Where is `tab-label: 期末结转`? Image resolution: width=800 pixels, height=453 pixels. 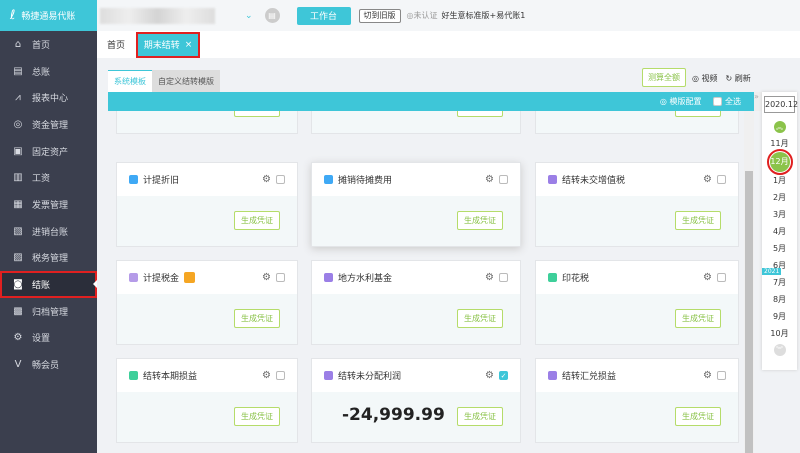 tab-label: 期末结转 is located at coordinates (161, 46).